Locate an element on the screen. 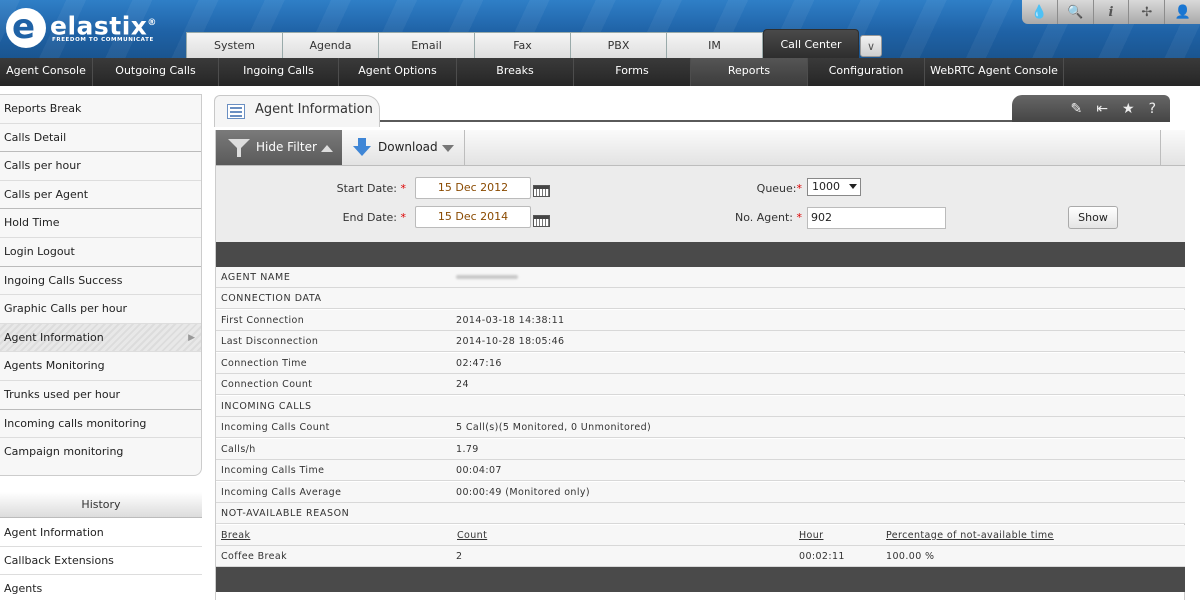 The image size is (1200, 600). row-value: 00:00:49 (Monitored only) is located at coordinates (523, 492).